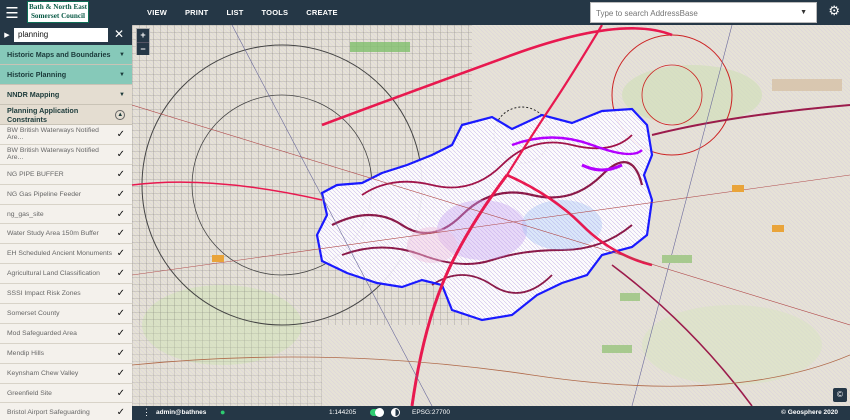  What do you see at coordinates (66, 214) in the screenshot?
I see `layer-item: ng_gas_site ✓` at bounding box center [66, 214].